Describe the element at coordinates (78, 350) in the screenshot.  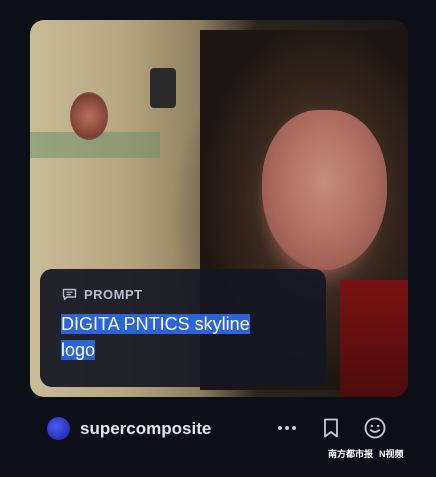
I see `prompt-text-line-2: logo` at that location.